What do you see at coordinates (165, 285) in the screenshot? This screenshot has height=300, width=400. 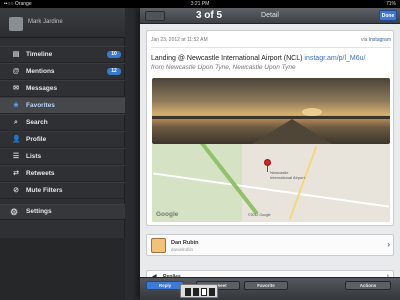 I see `reply-button: Reply` at bounding box center [165, 285].